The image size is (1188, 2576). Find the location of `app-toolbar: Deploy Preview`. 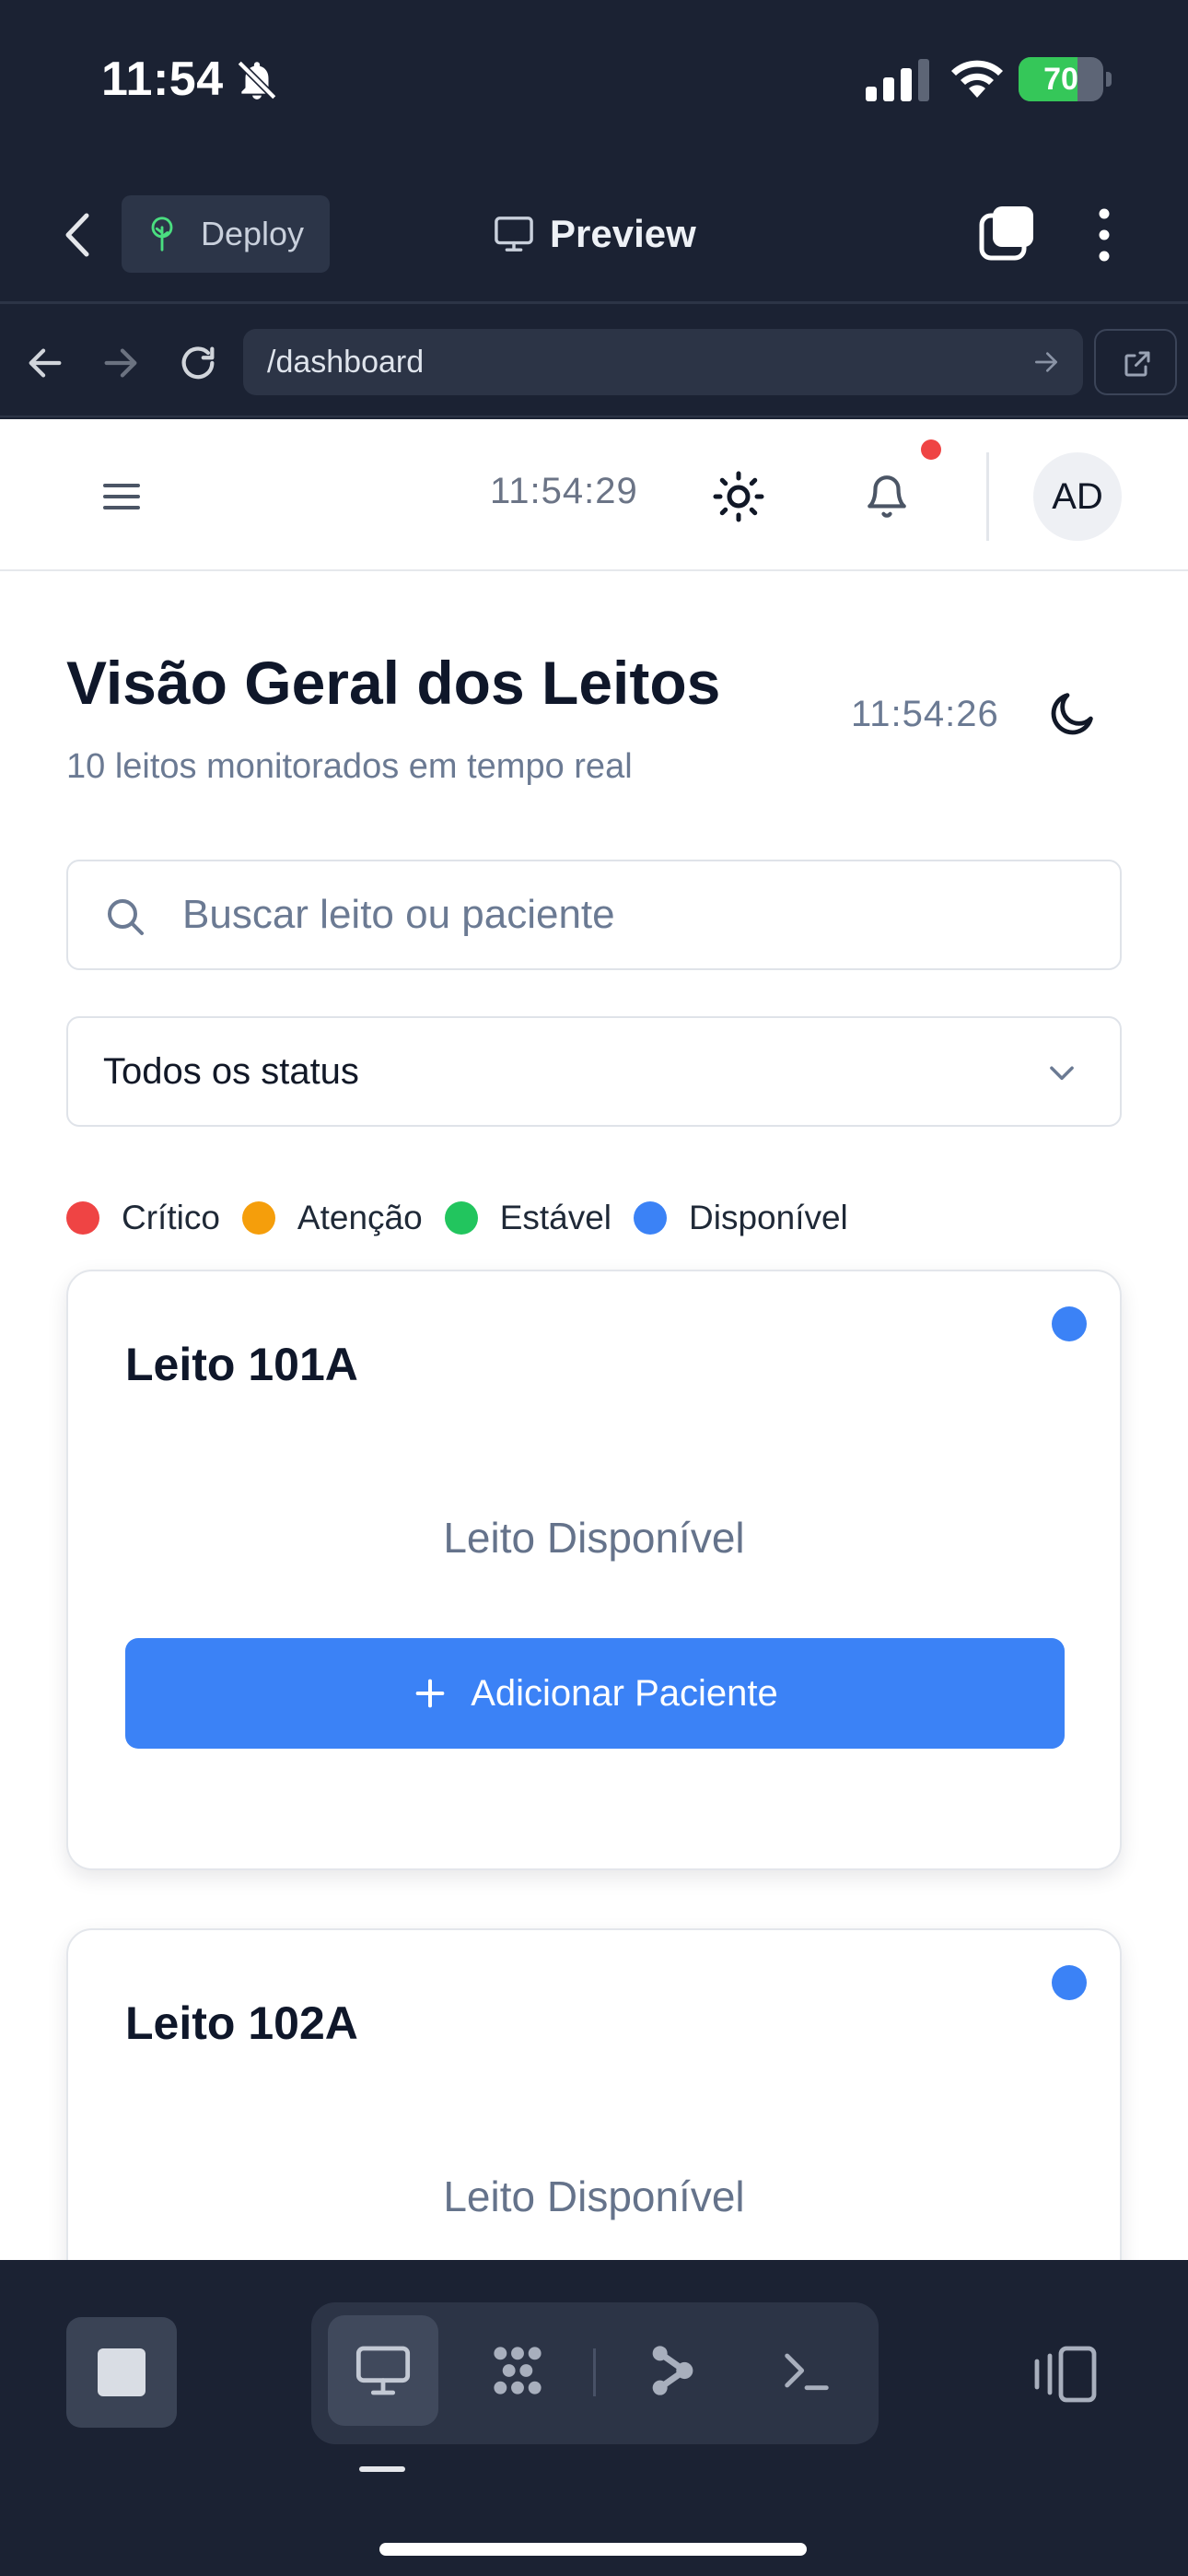

app-toolbar: Deploy Preview is located at coordinates (594, 235).